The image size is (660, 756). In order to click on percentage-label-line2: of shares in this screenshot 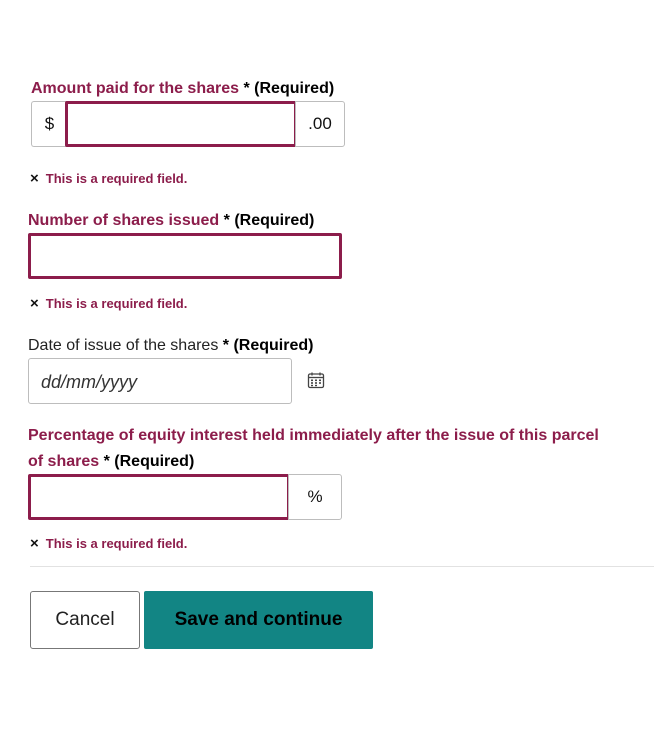, I will do `click(64, 461)`.